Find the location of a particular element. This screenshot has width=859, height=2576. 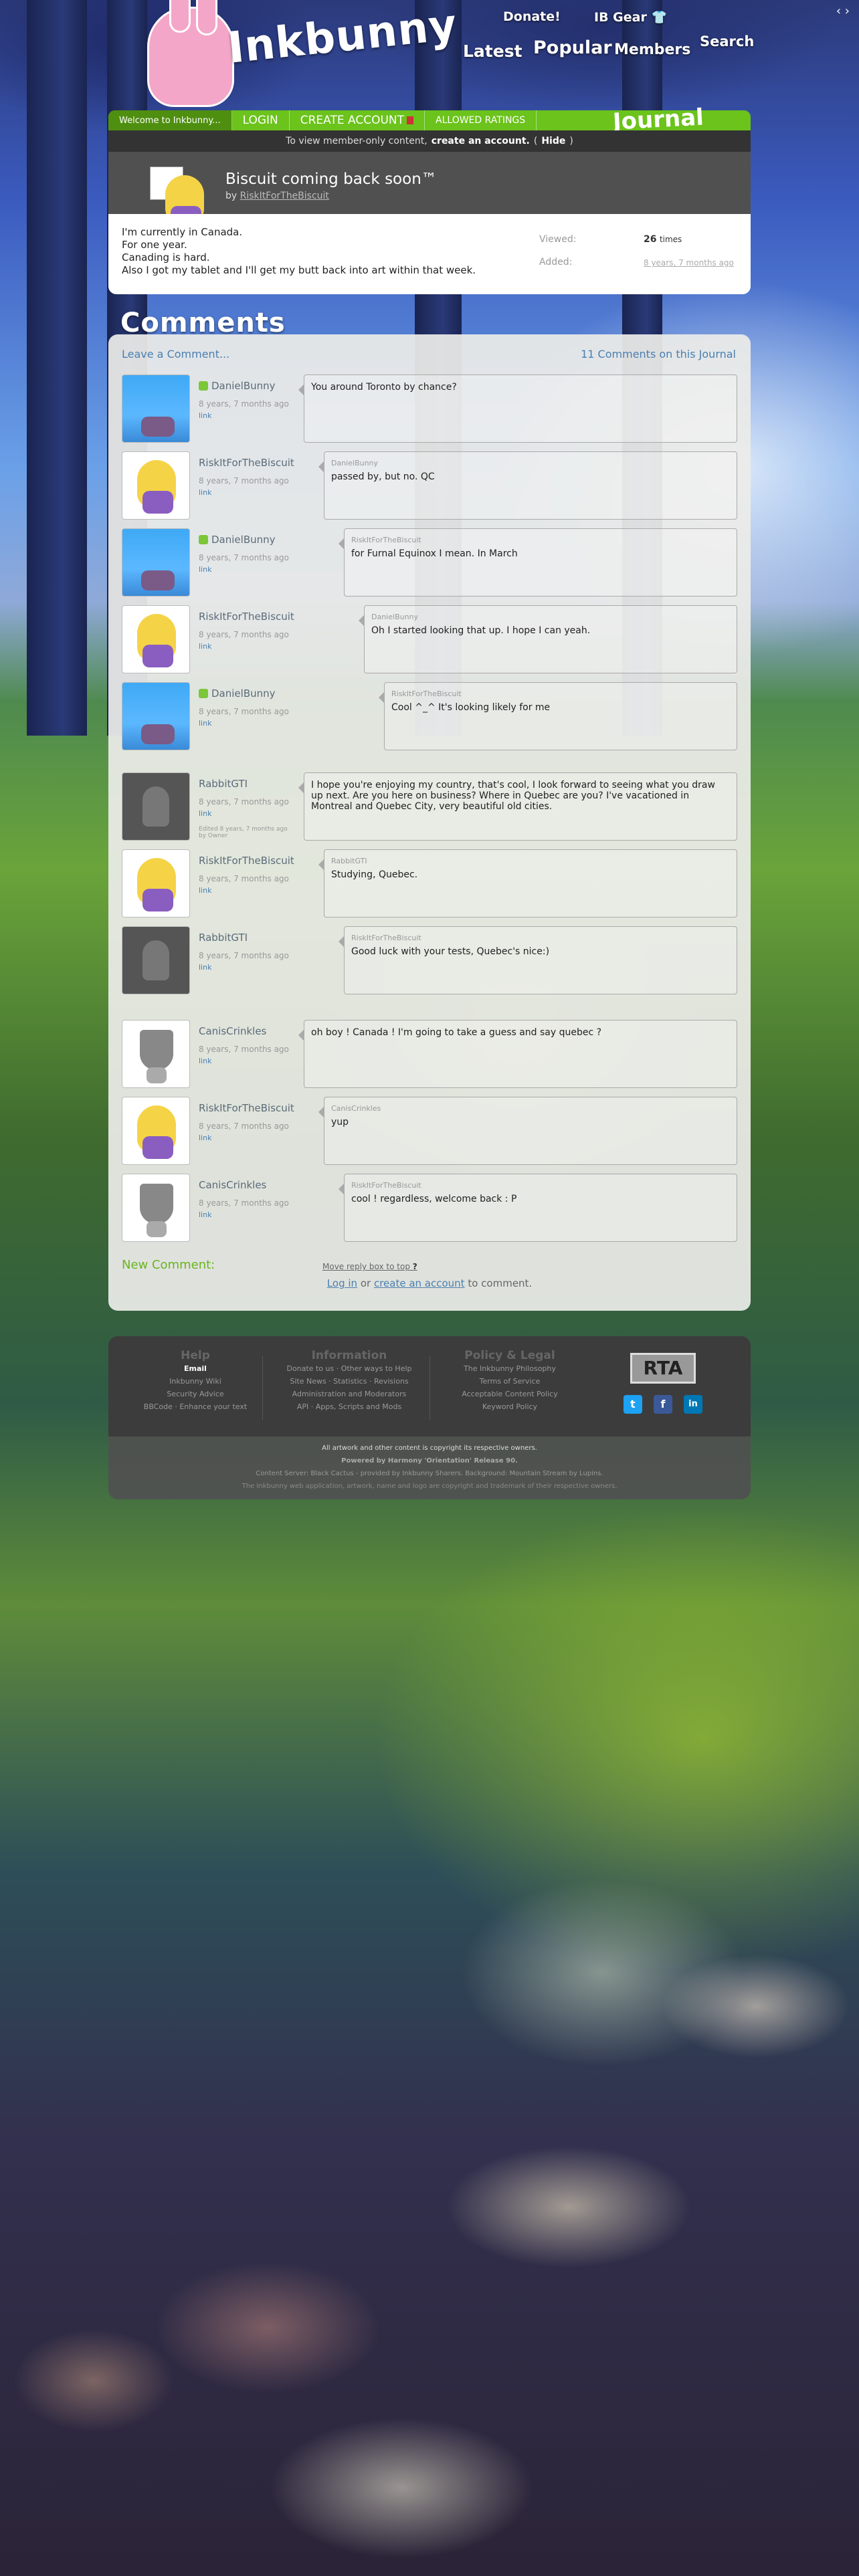

account-badge-icon is located at coordinates (411, 120).